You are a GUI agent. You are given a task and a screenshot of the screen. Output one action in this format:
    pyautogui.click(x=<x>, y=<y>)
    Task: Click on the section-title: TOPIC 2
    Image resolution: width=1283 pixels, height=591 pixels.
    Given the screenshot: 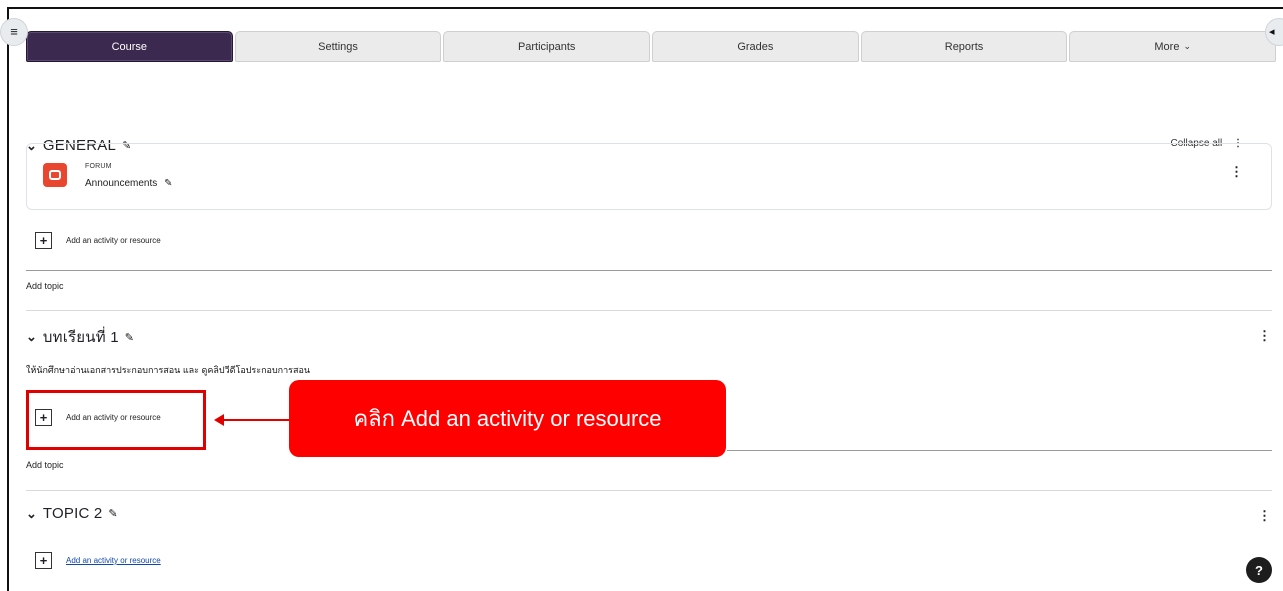 What is the action you would take?
    pyautogui.click(x=72, y=513)
    